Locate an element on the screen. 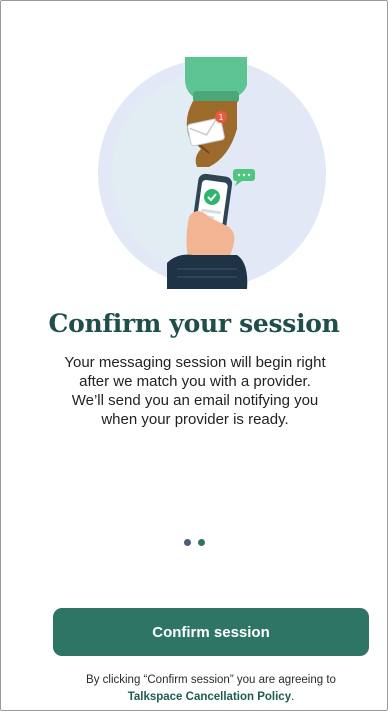 The image size is (388, 711). svg-text: 1 is located at coordinates (220, 117).